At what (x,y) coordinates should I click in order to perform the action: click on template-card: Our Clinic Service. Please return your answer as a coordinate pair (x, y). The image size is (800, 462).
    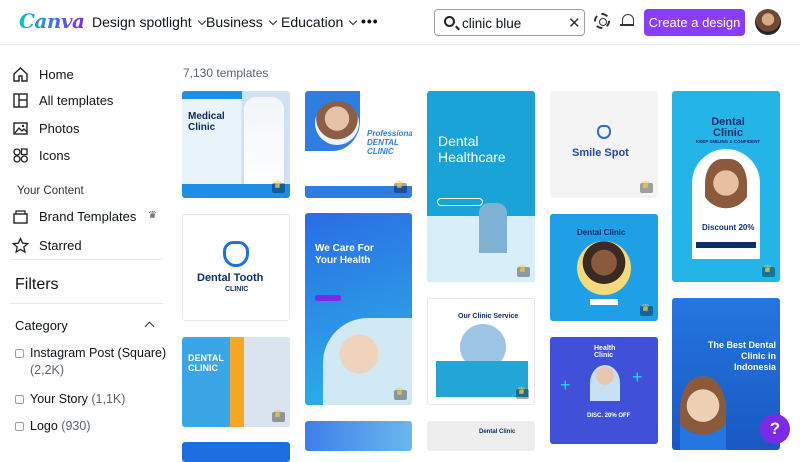
    Looking at the image, I should click on (481, 351).